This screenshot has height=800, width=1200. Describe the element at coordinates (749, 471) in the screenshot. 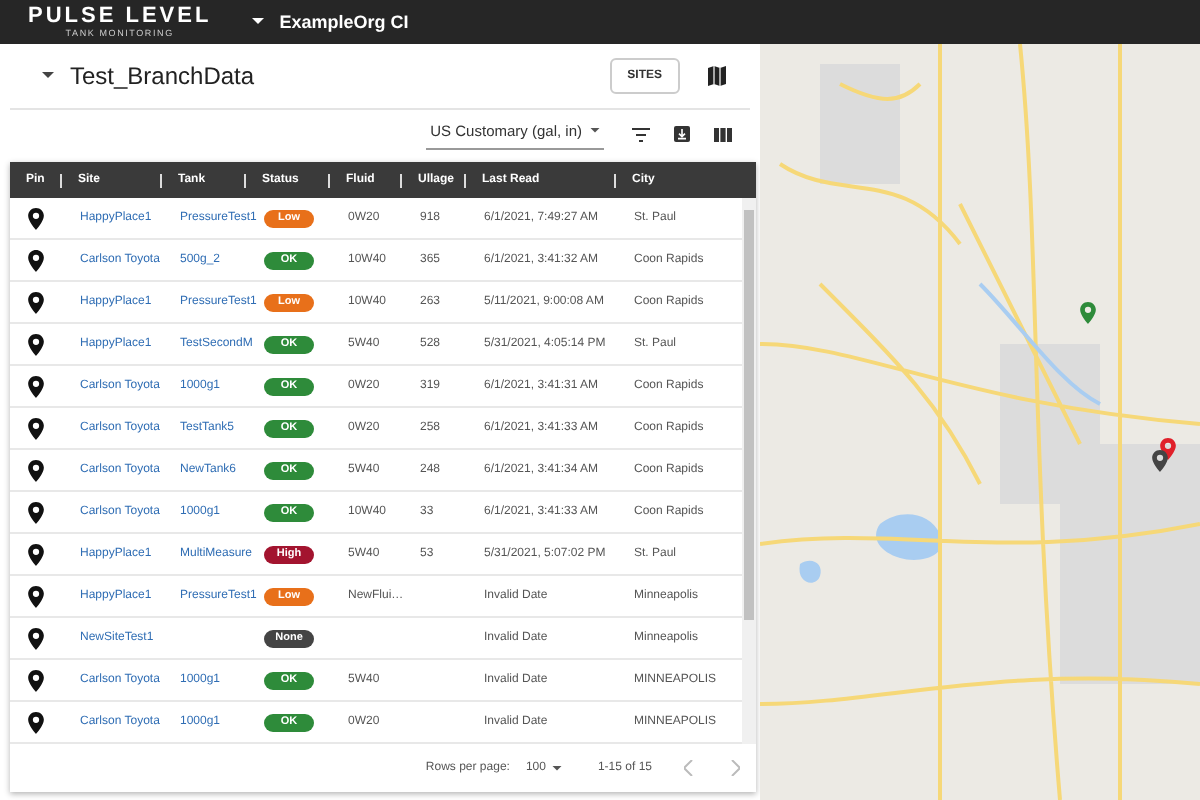

I see `scrollbar` at that location.